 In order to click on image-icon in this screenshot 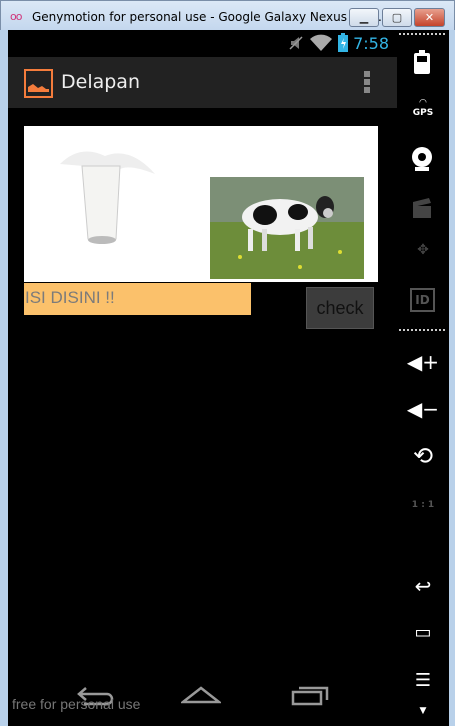, I will do `click(38, 83)`.